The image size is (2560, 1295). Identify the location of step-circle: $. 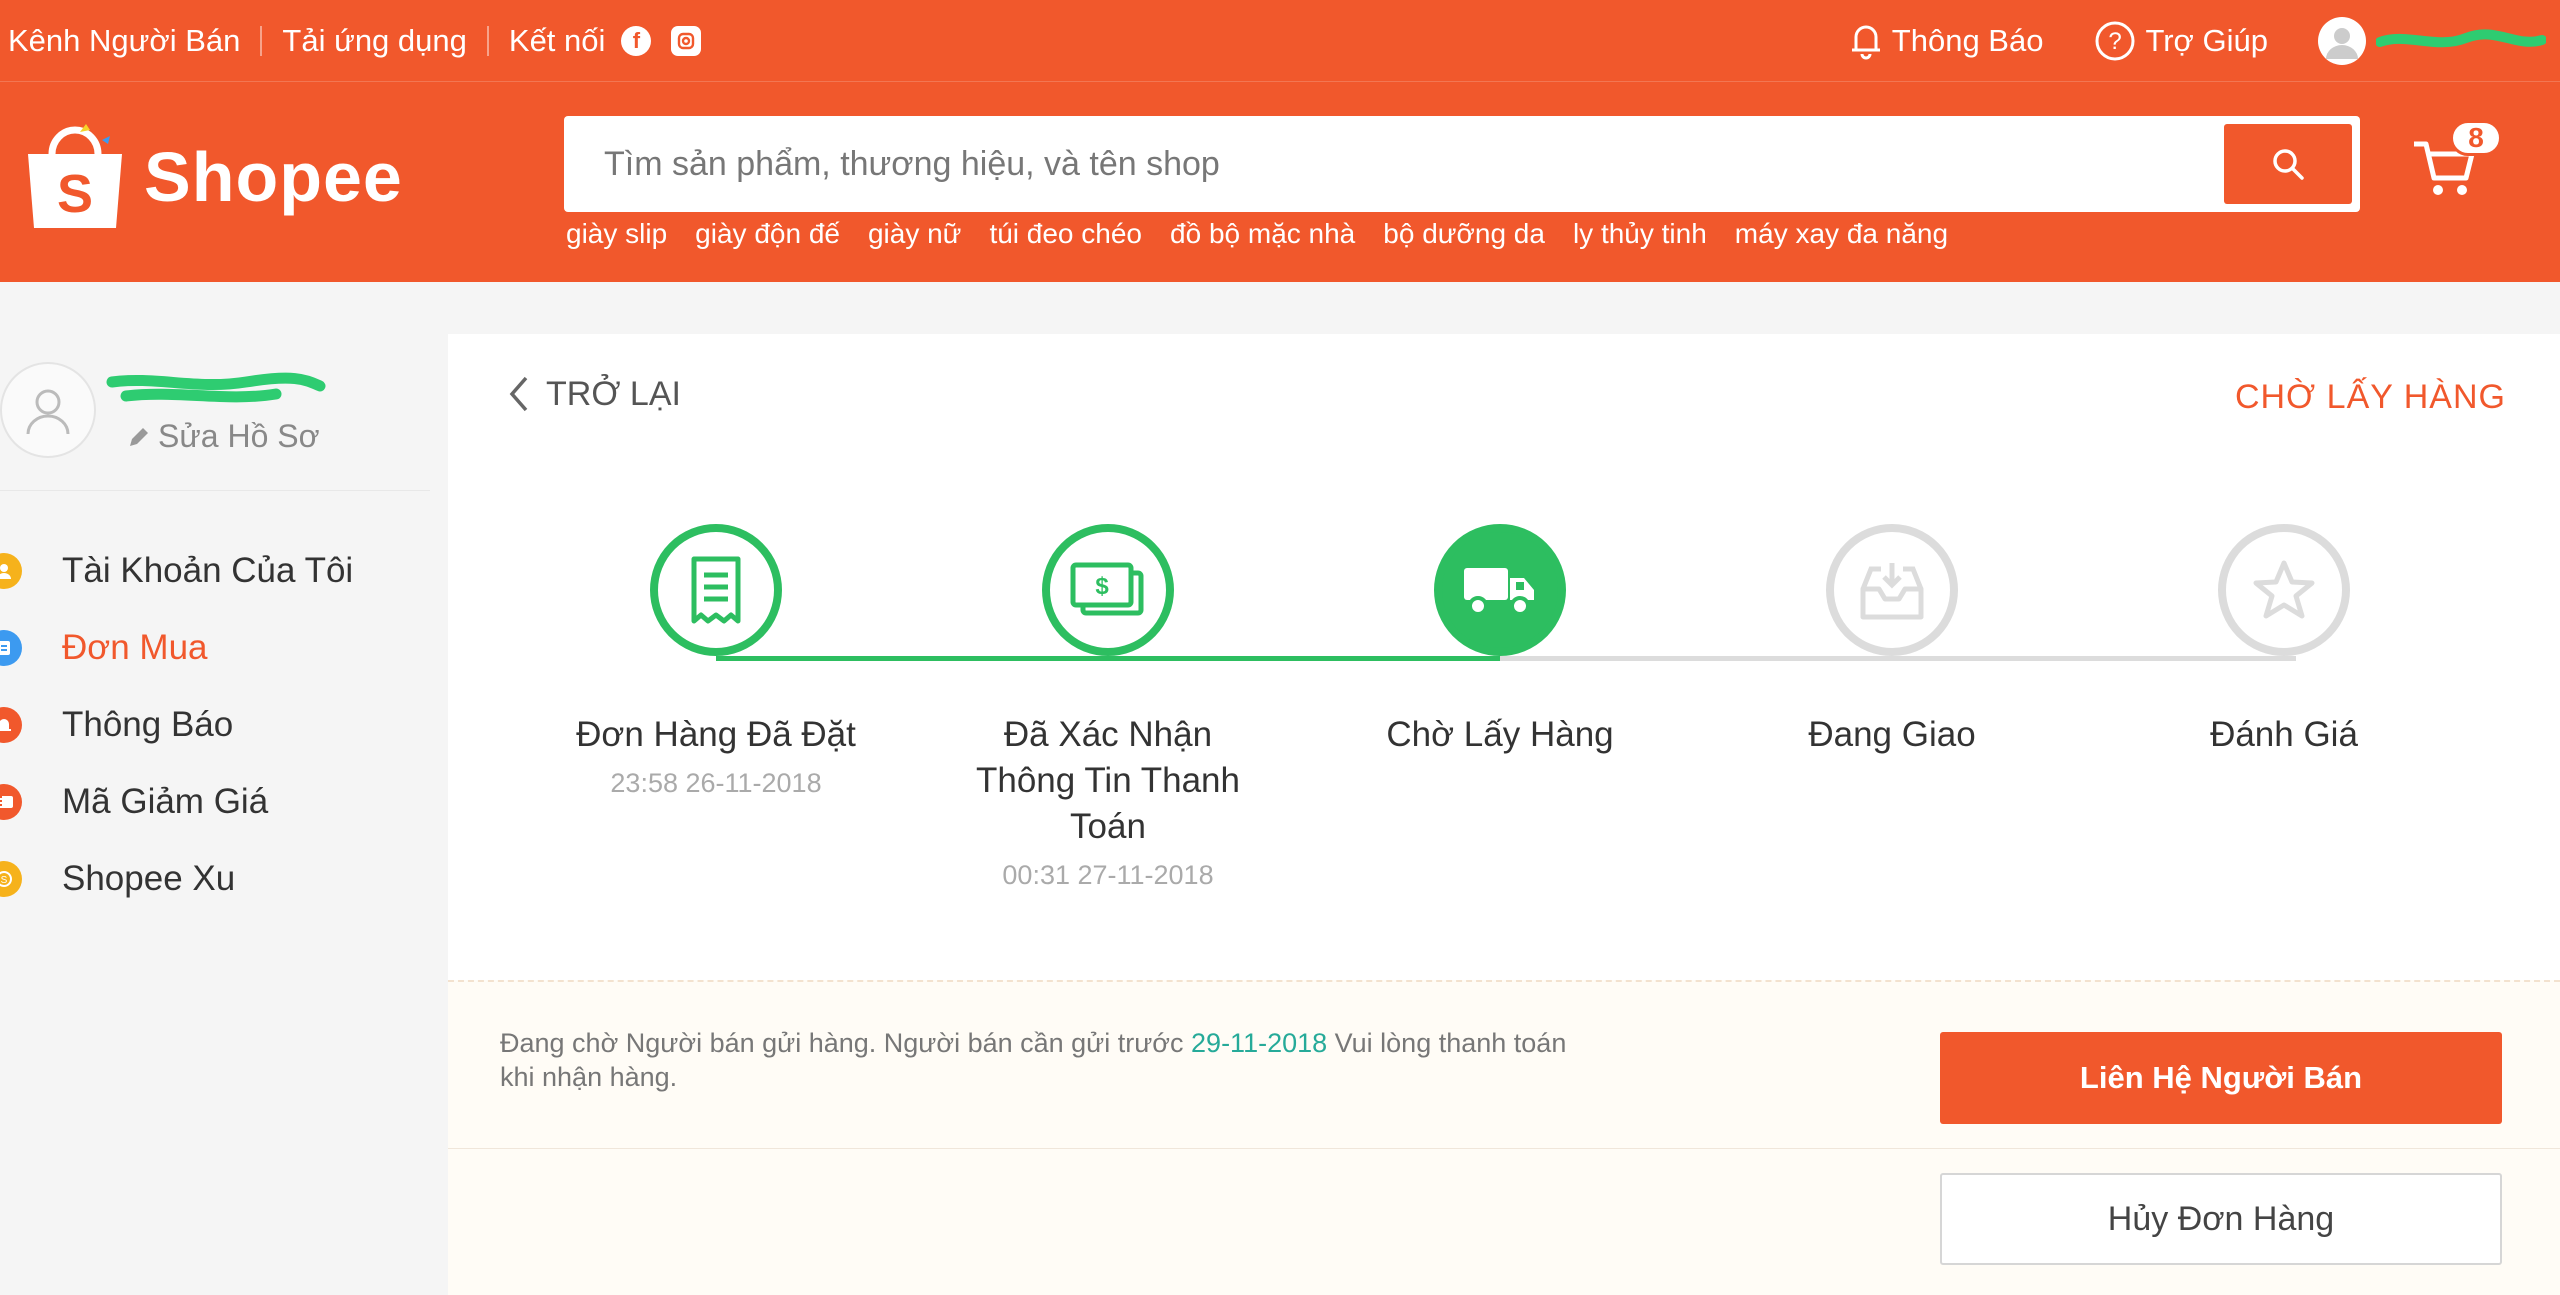
(1108, 590).